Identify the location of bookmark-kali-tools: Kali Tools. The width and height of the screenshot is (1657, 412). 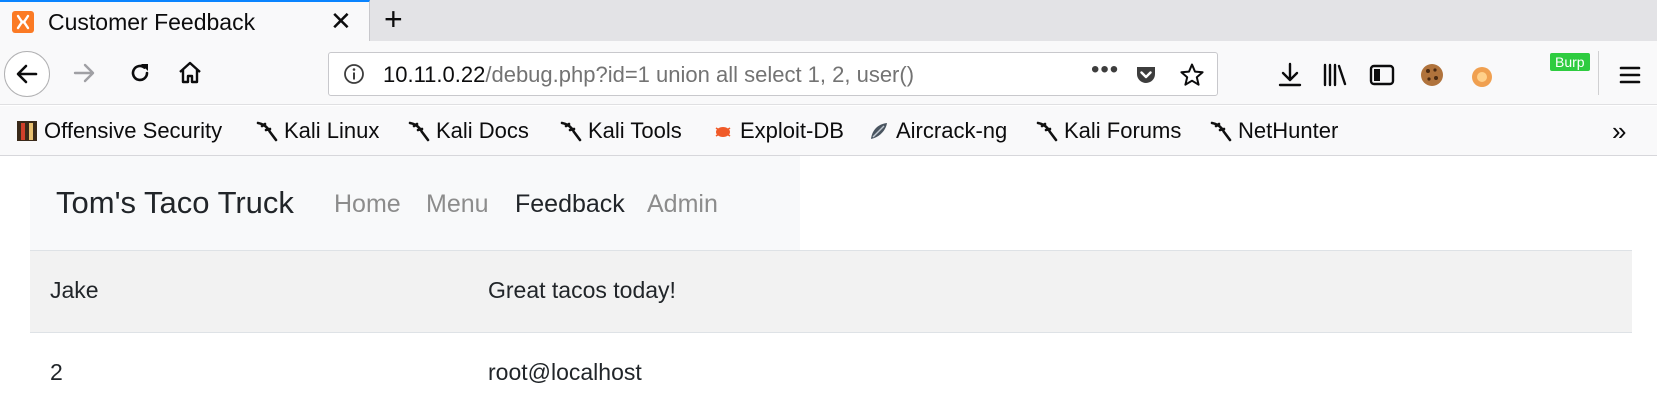
(621, 131).